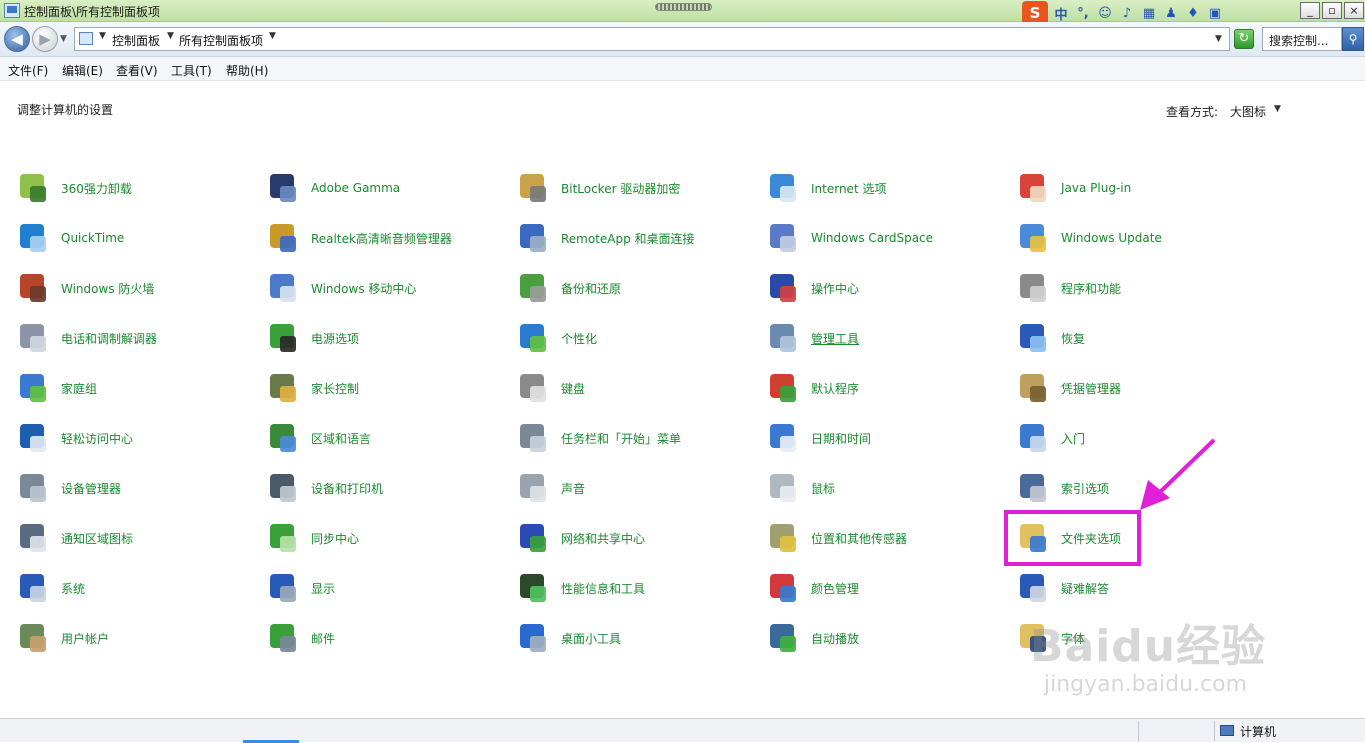 The width and height of the screenshot is (1365, 743). What do you see at coordinates (1310, 10) in the screenshot?
I see `minimize-button: _` at bounding box center [1310, 10].